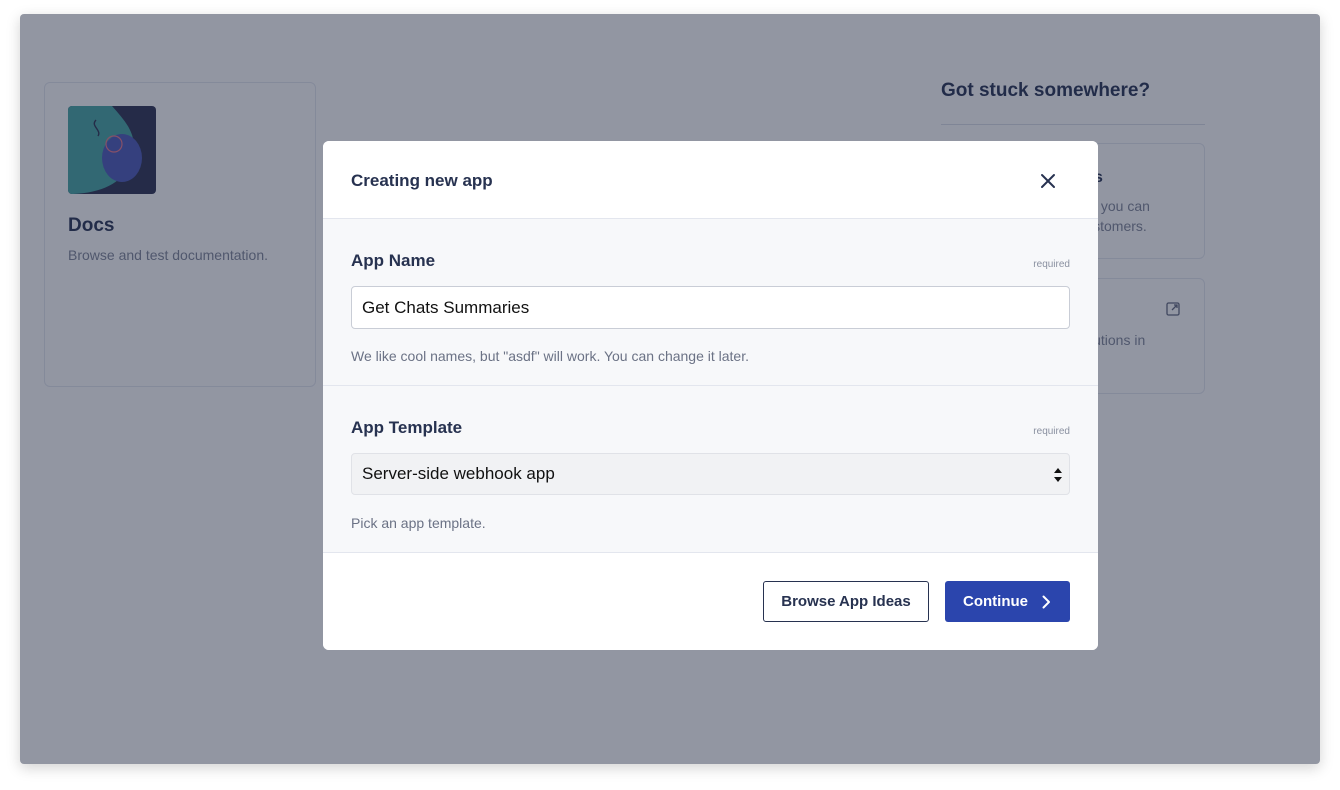  Describe the element at coordinates (710, 307) in the screenshot. I see `app-name-input: Get Chats Summaries` at that location.